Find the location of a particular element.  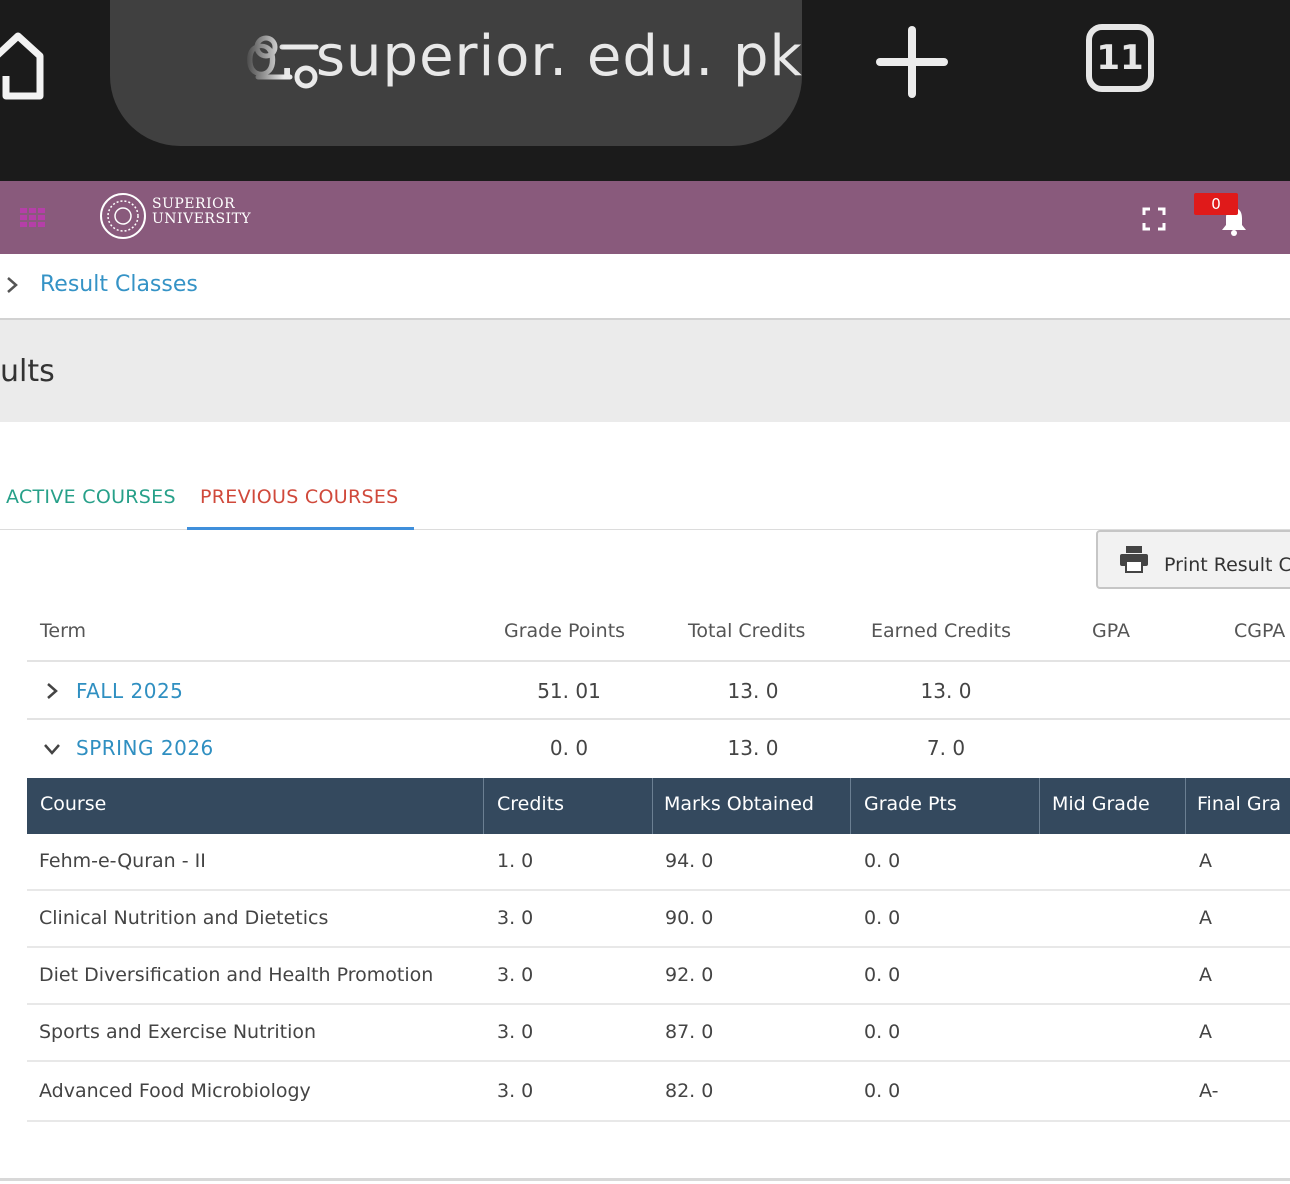

column-header-marks-obtained: Marks Obtained is located at coordinates (739, 804).